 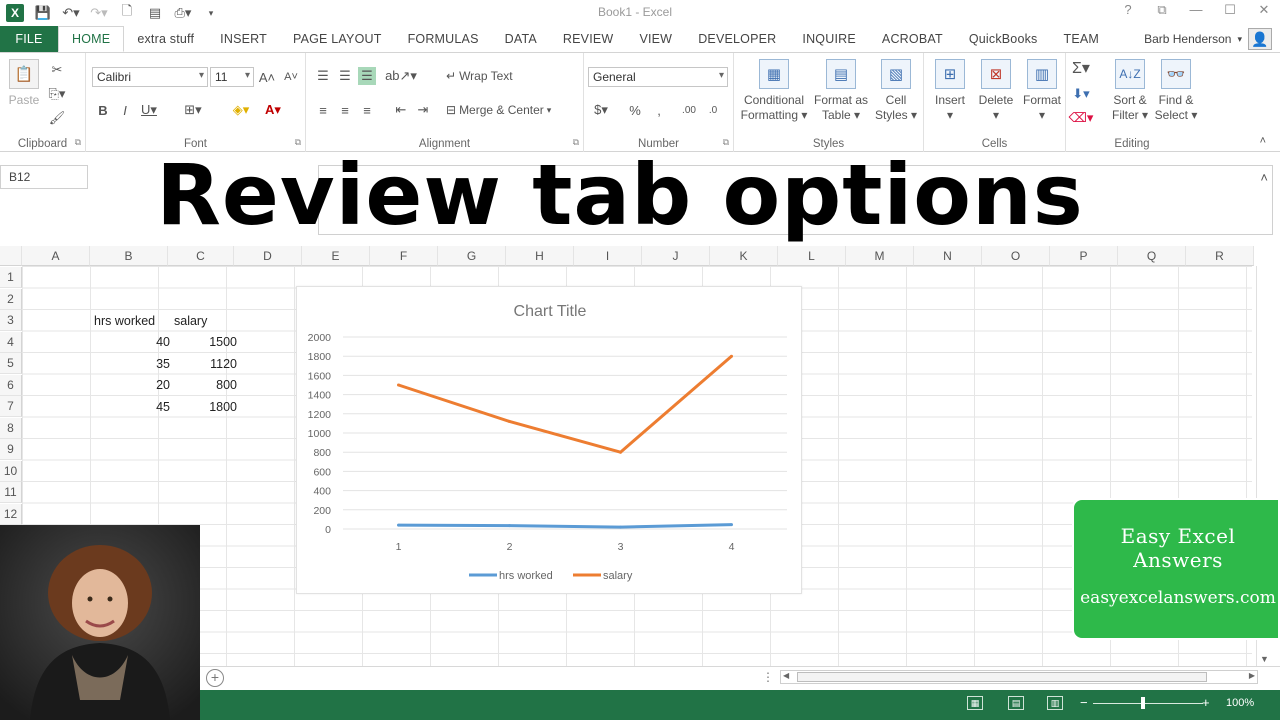 What do you see at coordinates (1196, 10) in the screenshot?
I see `minimize-icon: —` at bounding box center [1196, 10].